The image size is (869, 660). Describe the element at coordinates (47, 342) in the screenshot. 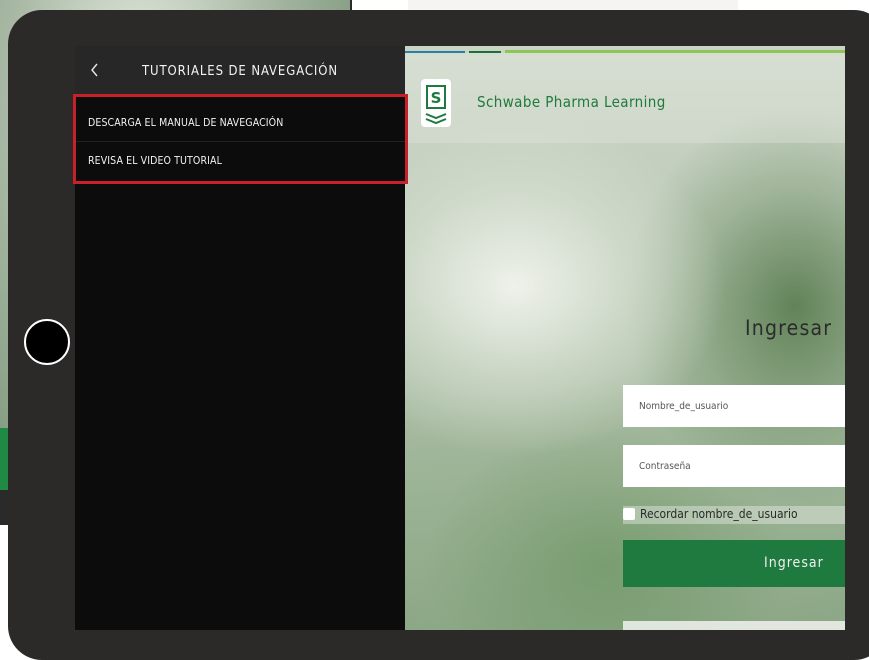

I see `home-button` at that location.